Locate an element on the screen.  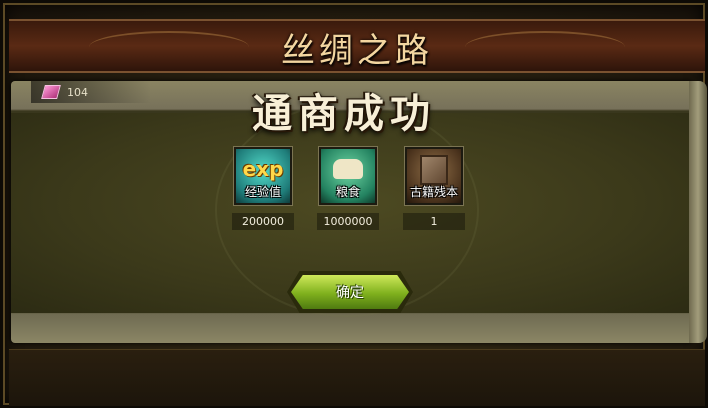
reward-label: 经验值 is located at coordinates (262, 192).